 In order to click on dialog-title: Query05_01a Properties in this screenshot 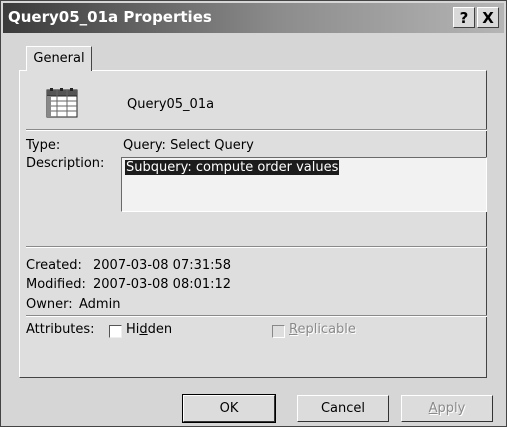, I will do `click(110, 17)`.